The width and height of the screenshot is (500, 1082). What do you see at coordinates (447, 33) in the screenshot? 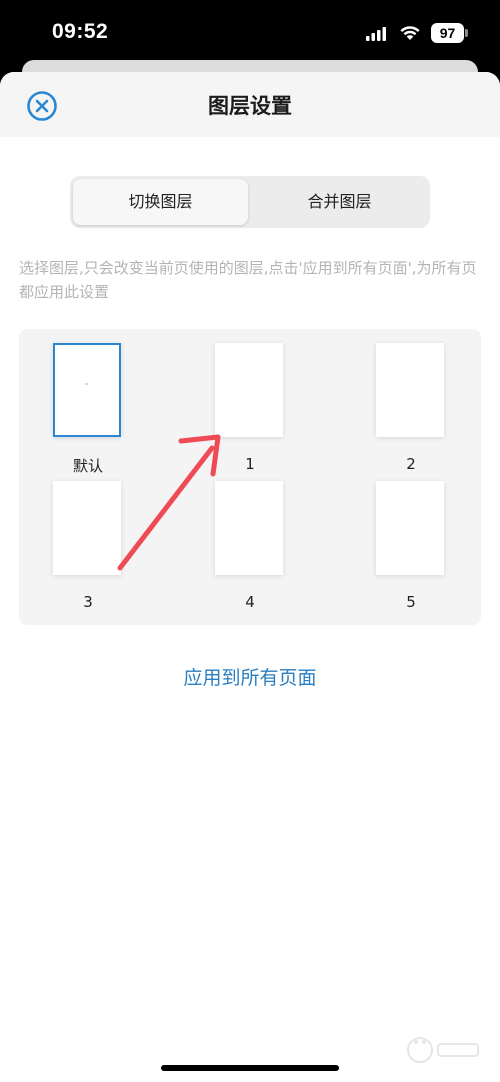
I see `battery-icon: 97` at bounding box center [447, 33].